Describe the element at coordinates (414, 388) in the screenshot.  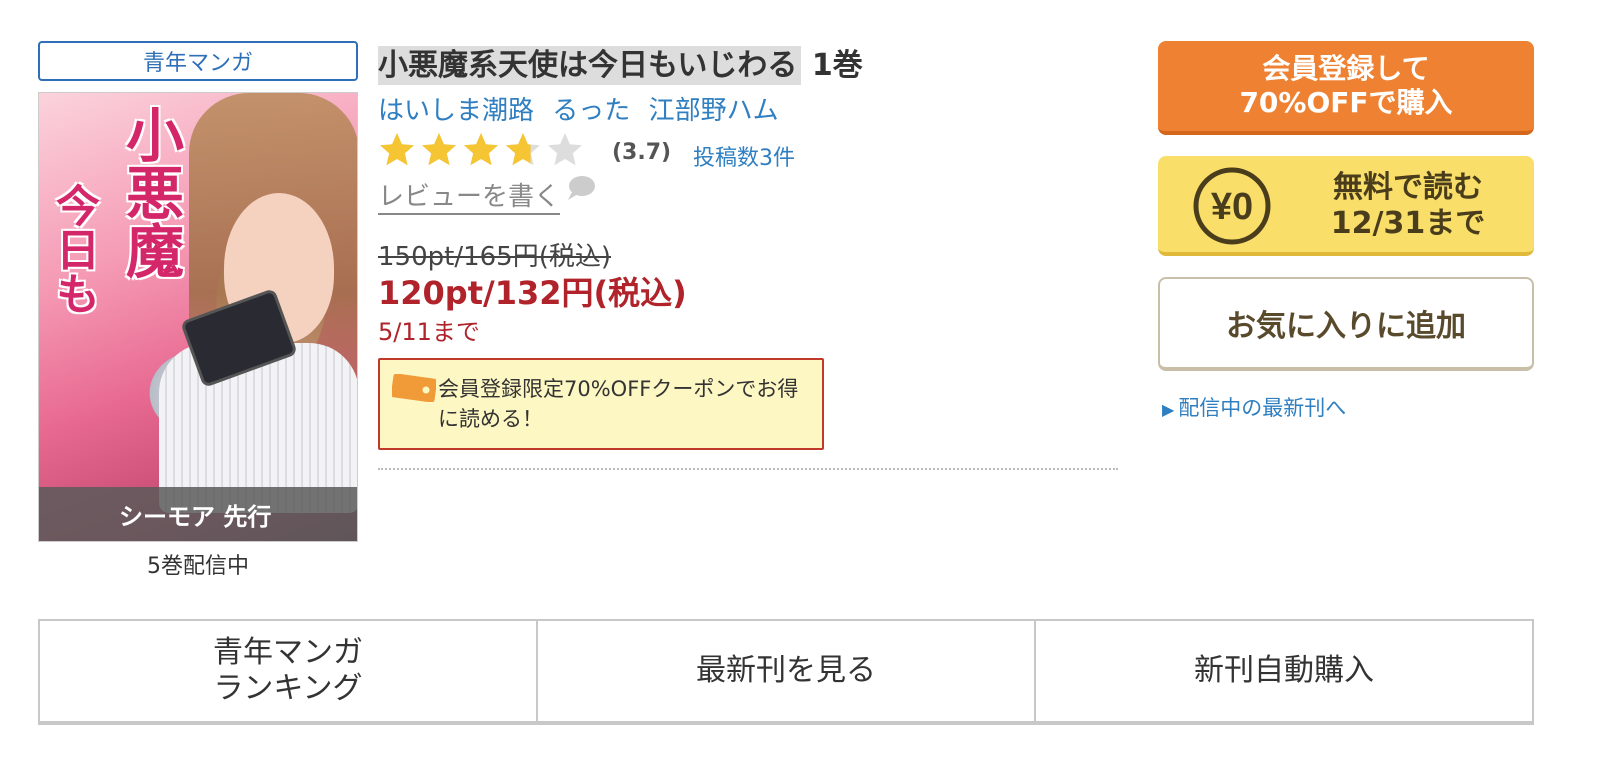
I see `ticket-icon` at that location.